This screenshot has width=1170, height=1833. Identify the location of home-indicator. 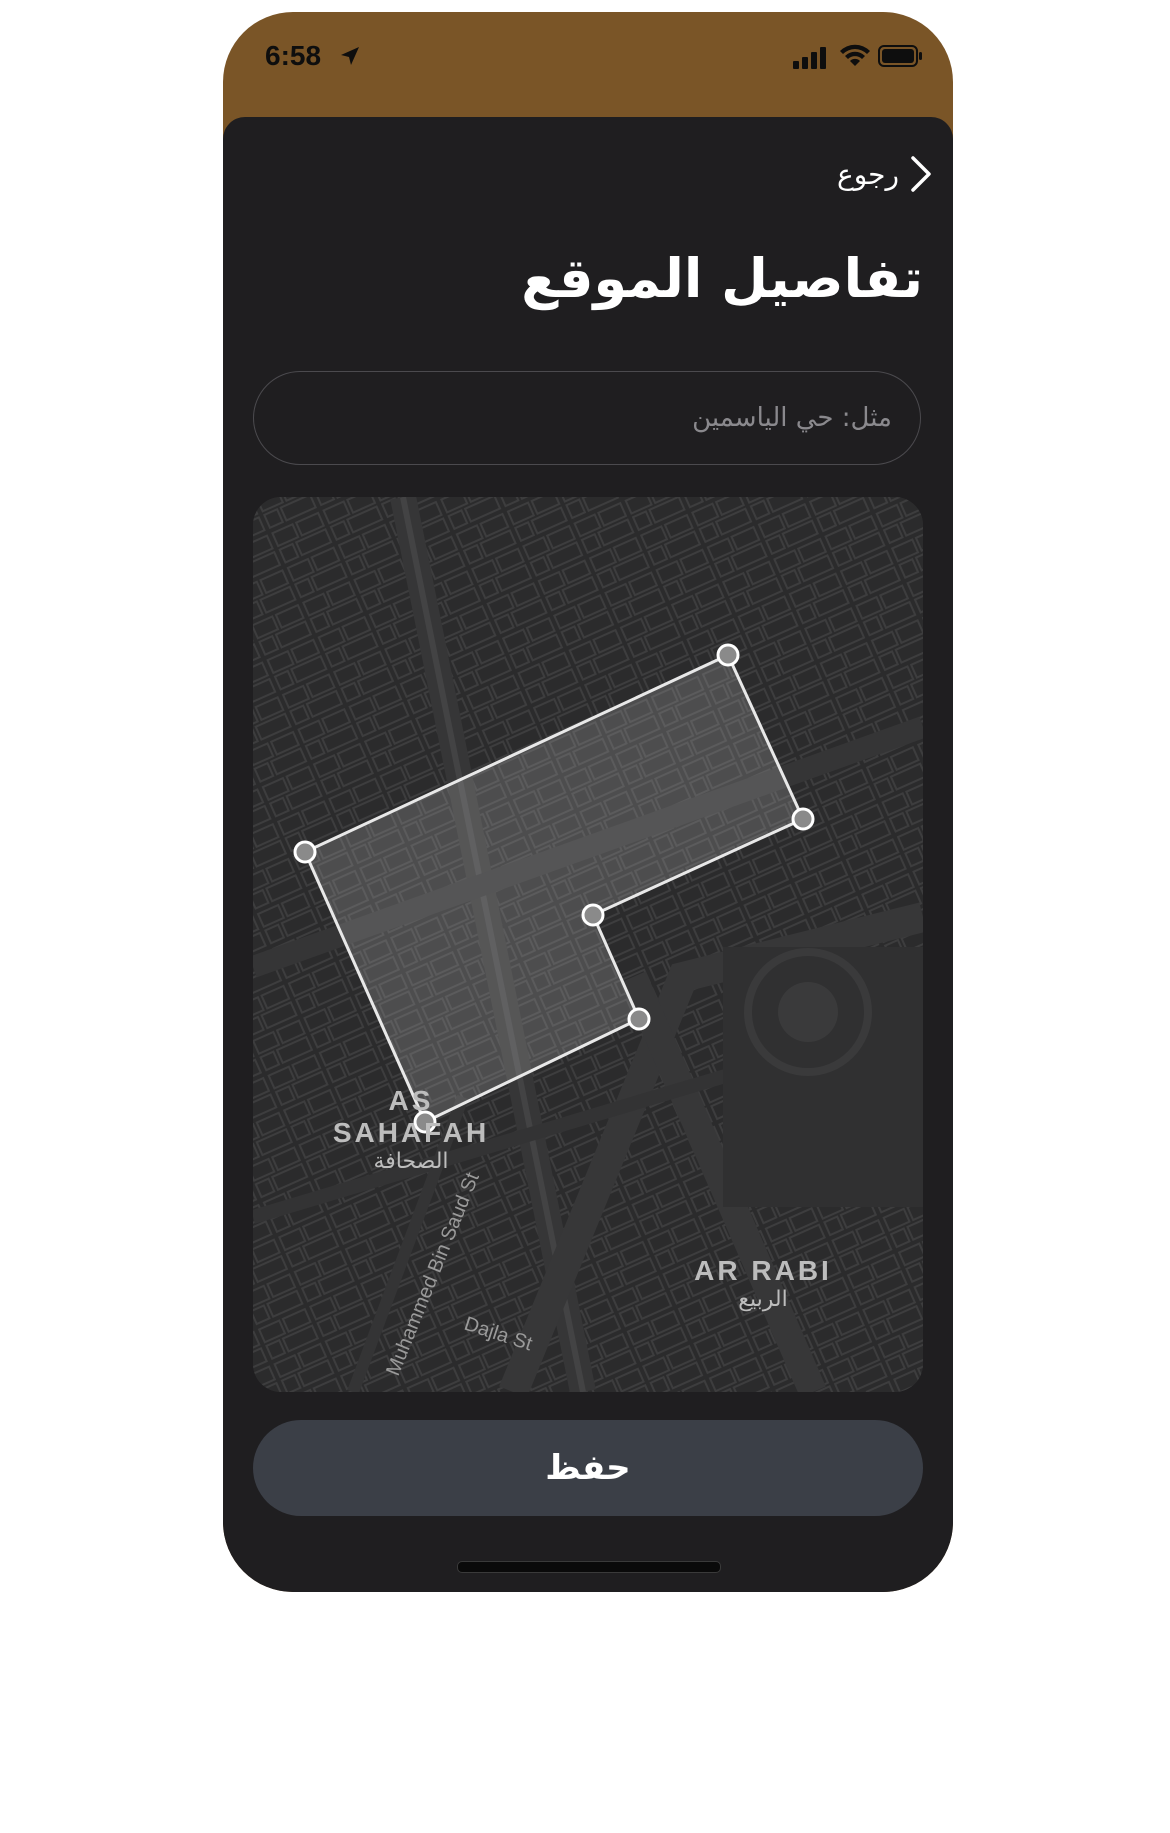
(589, 1567).